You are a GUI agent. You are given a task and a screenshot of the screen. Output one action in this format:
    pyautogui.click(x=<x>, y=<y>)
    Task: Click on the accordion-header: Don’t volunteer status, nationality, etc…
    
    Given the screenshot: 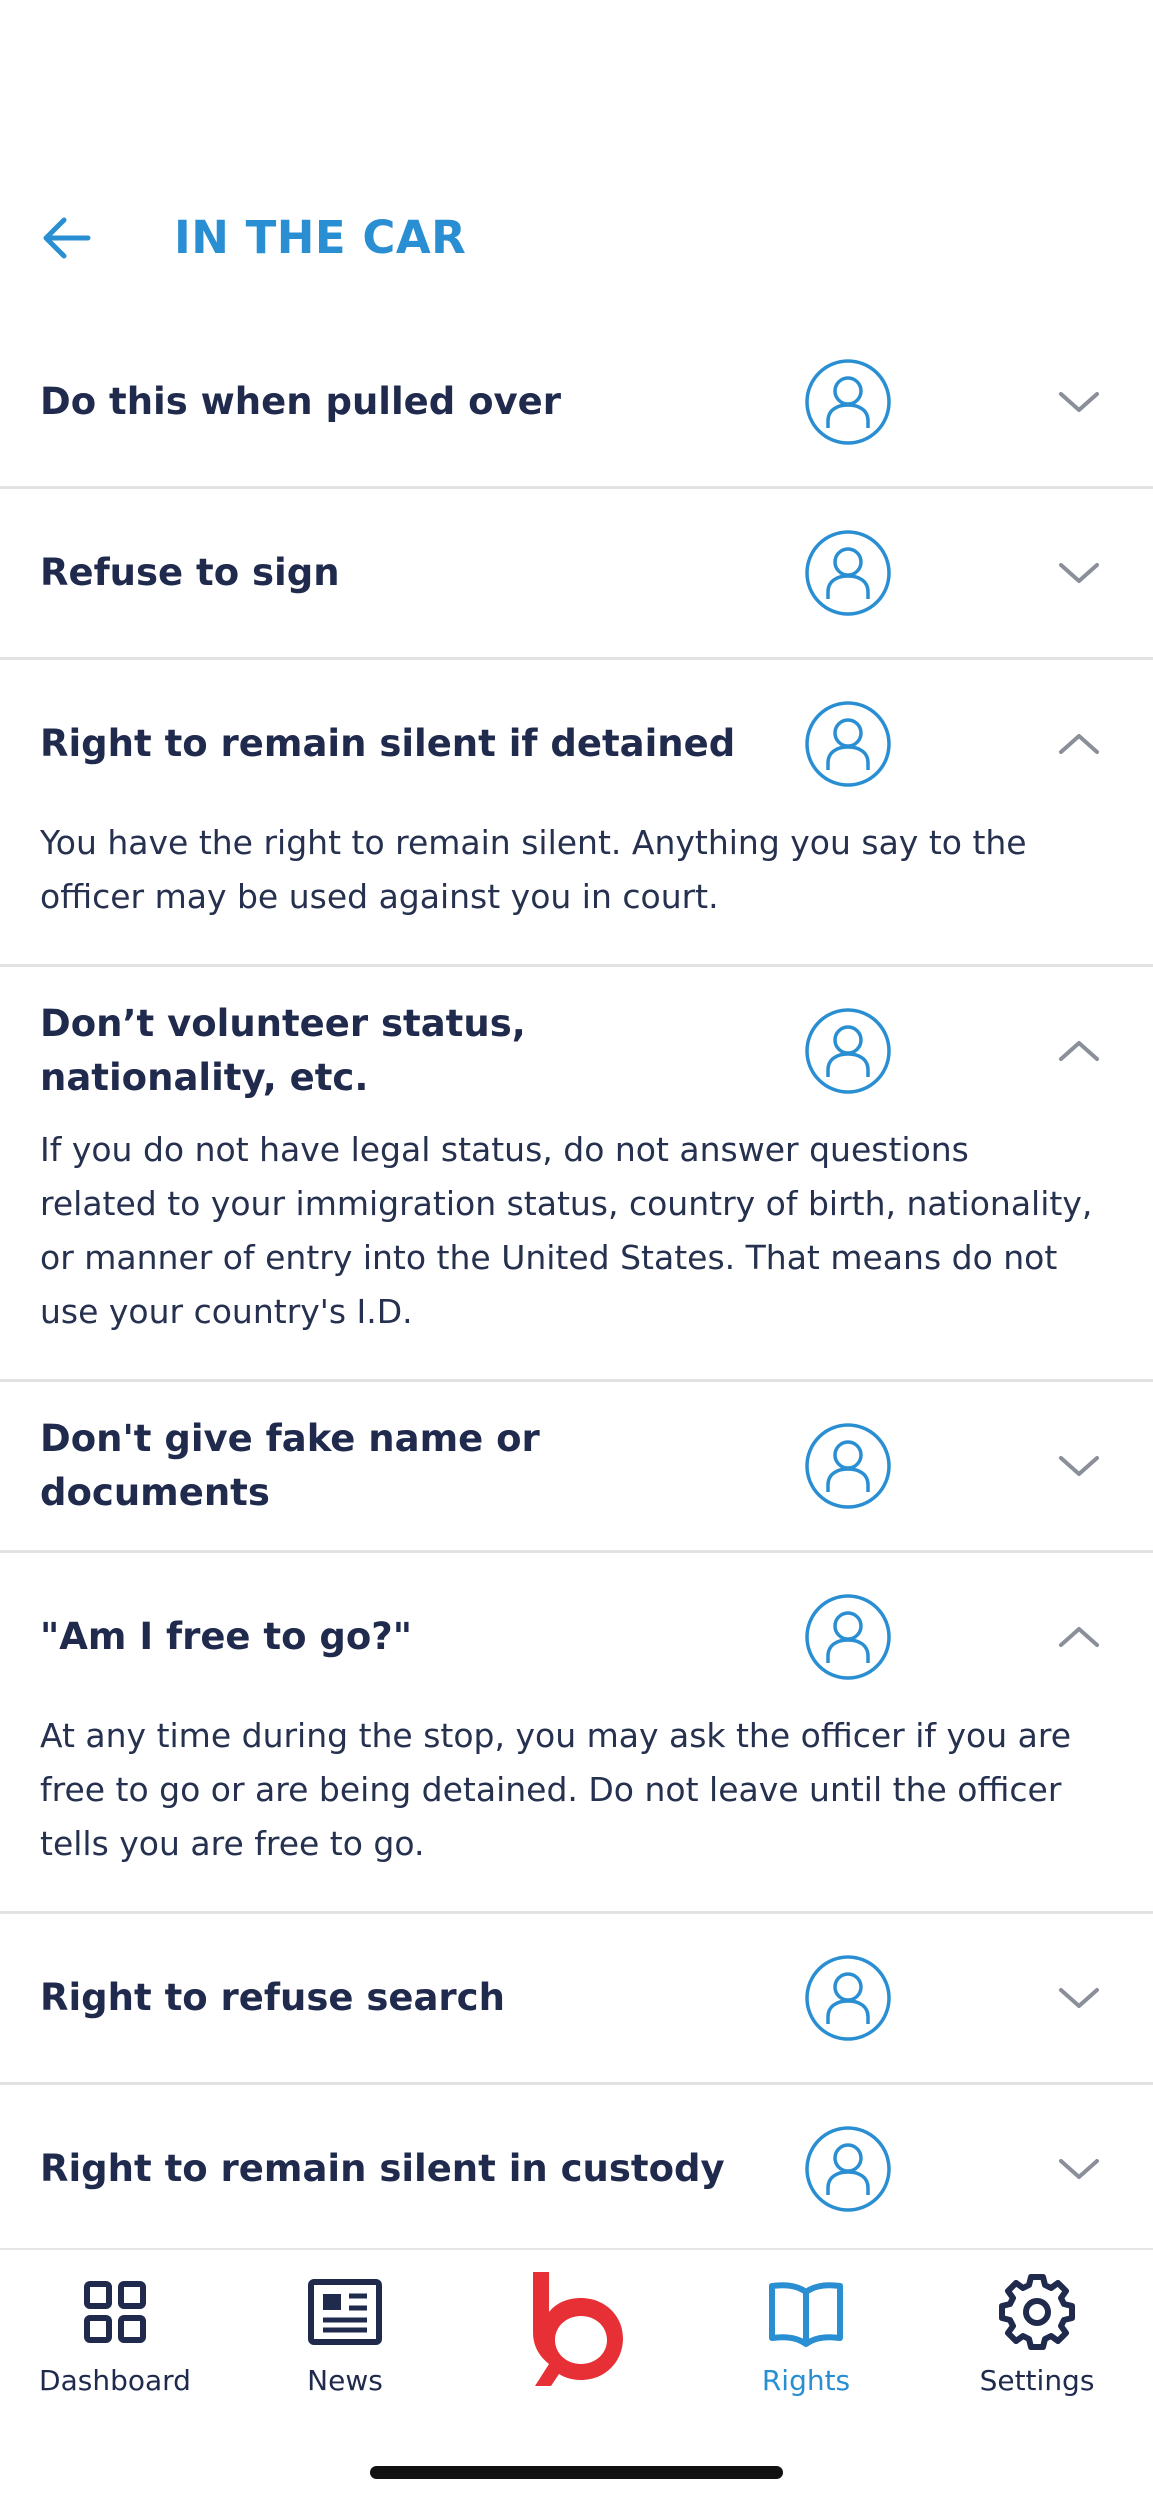 What is the action you would take?
    pyautogui.click(x=576, y=1051)
    